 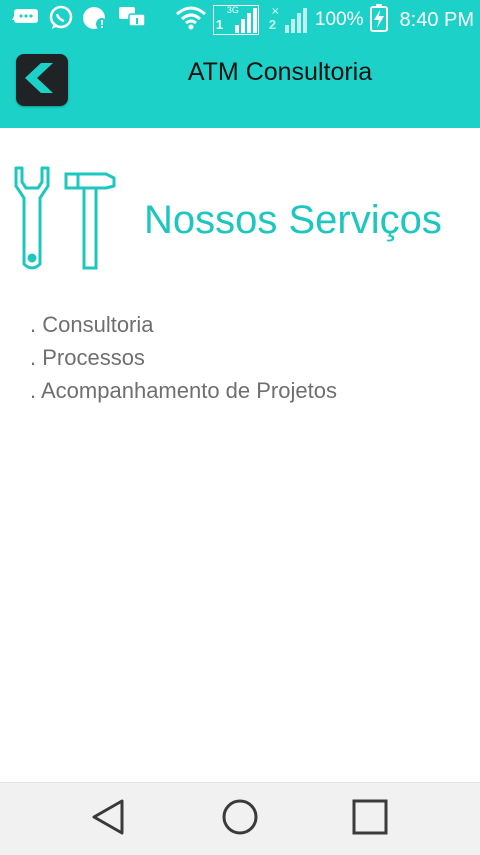 I want to click on back-nav-icon, so click(x=108, y=819).